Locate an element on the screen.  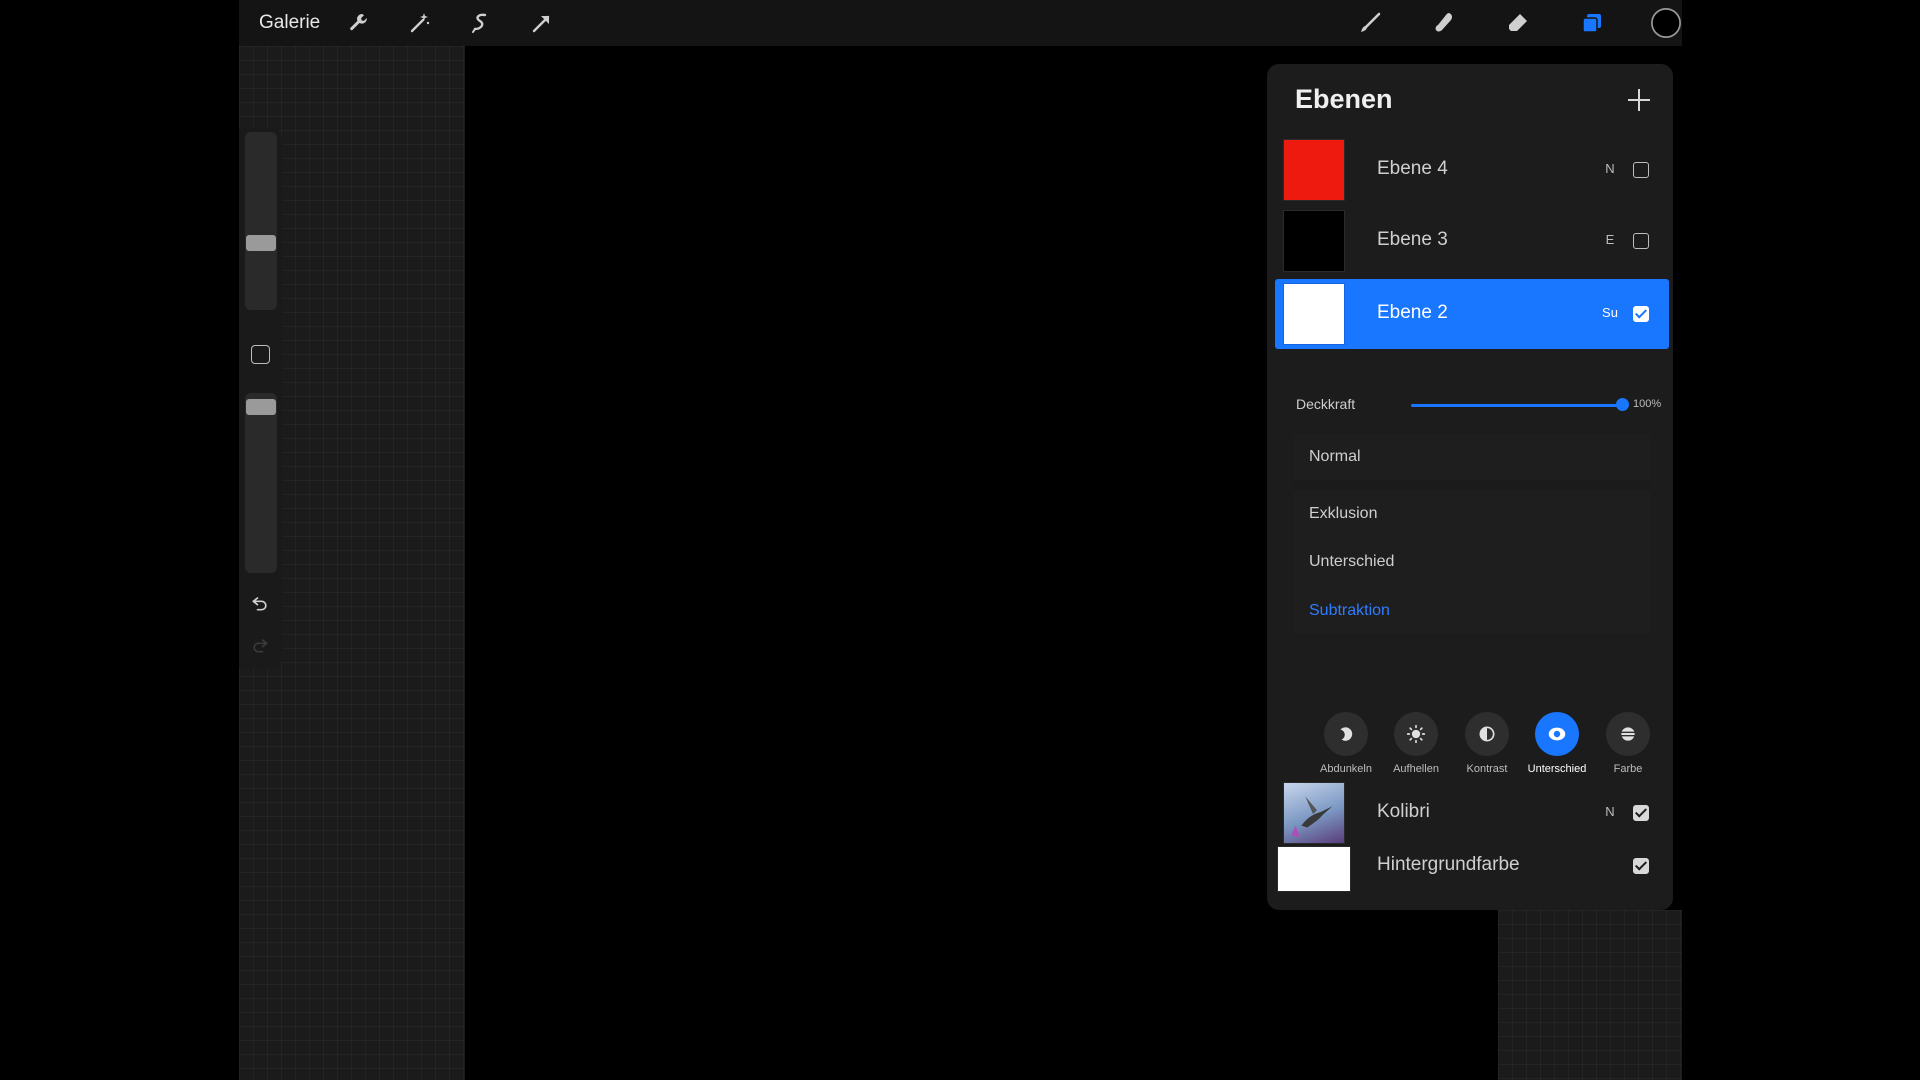
bird-thumbnail is located at coordinates (1314, 813).